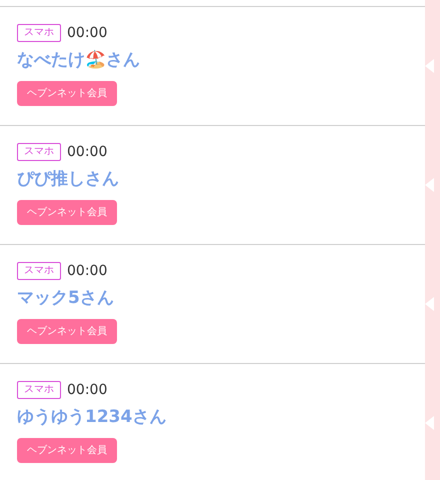 This screenshot has height=480, width=440. What do you see at coordinates (78, 60) in the screenshot?
I see `user-name: なべたけ🏖さん` at bounding box center [78, 60].